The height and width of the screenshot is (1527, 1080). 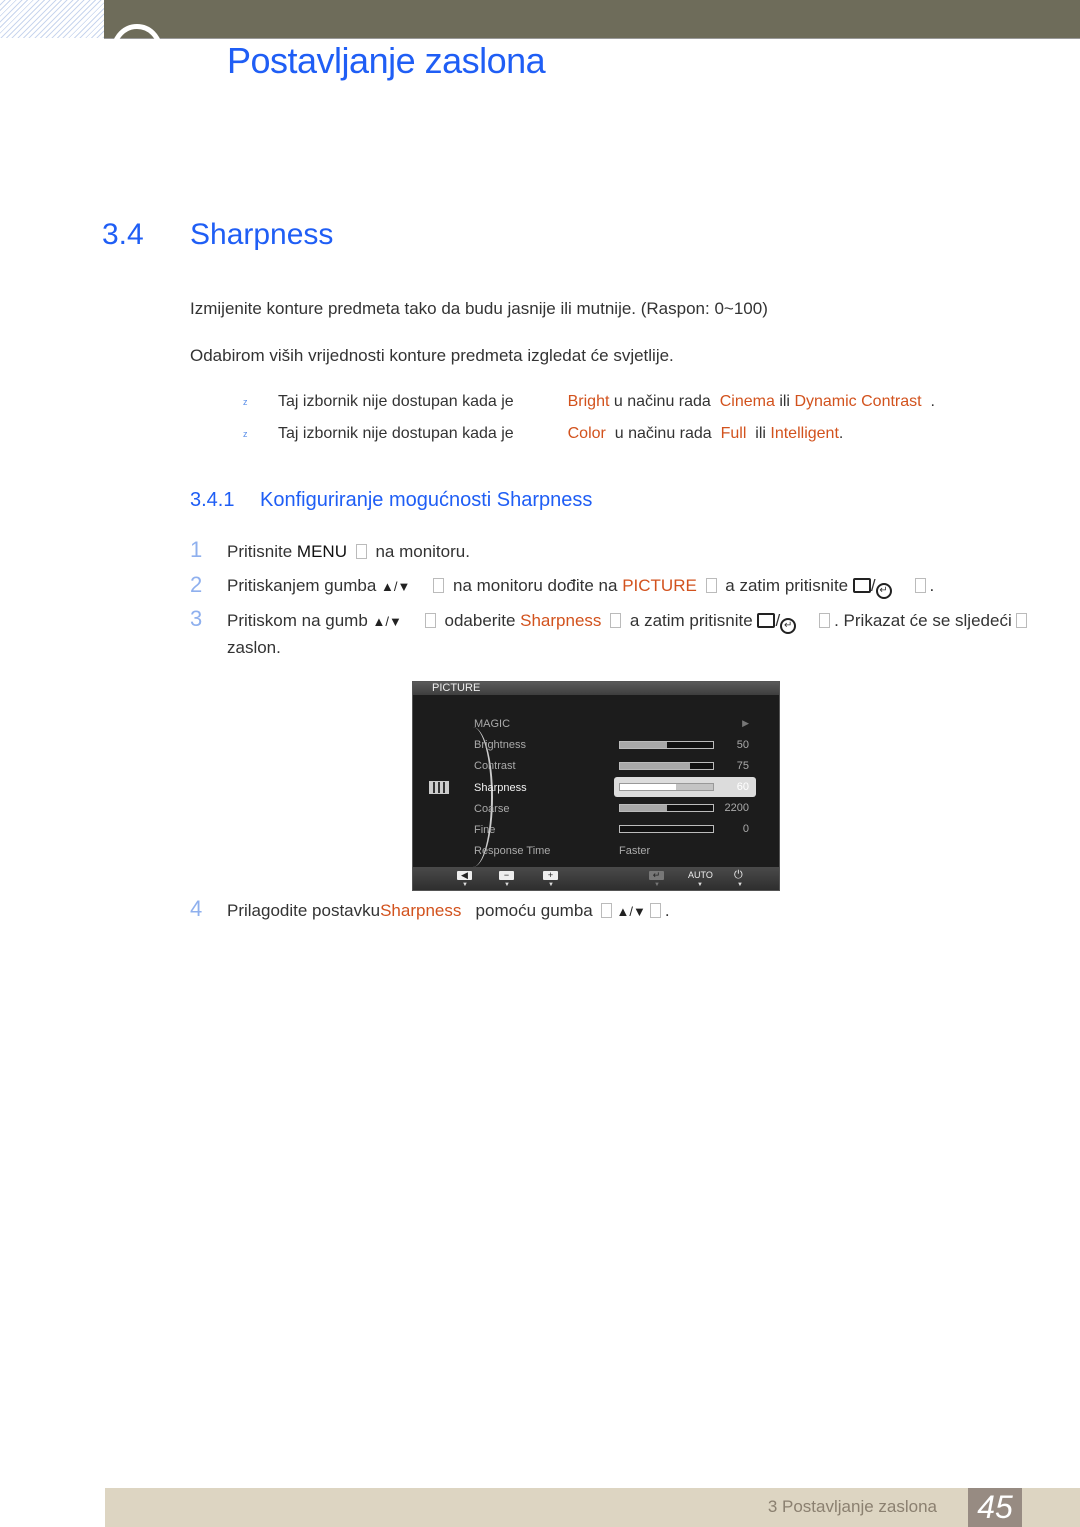 What do you see at coordinates (995, 1507) in the screenshot?
I see `page-number: 45` at bounding box center [995, 1507].